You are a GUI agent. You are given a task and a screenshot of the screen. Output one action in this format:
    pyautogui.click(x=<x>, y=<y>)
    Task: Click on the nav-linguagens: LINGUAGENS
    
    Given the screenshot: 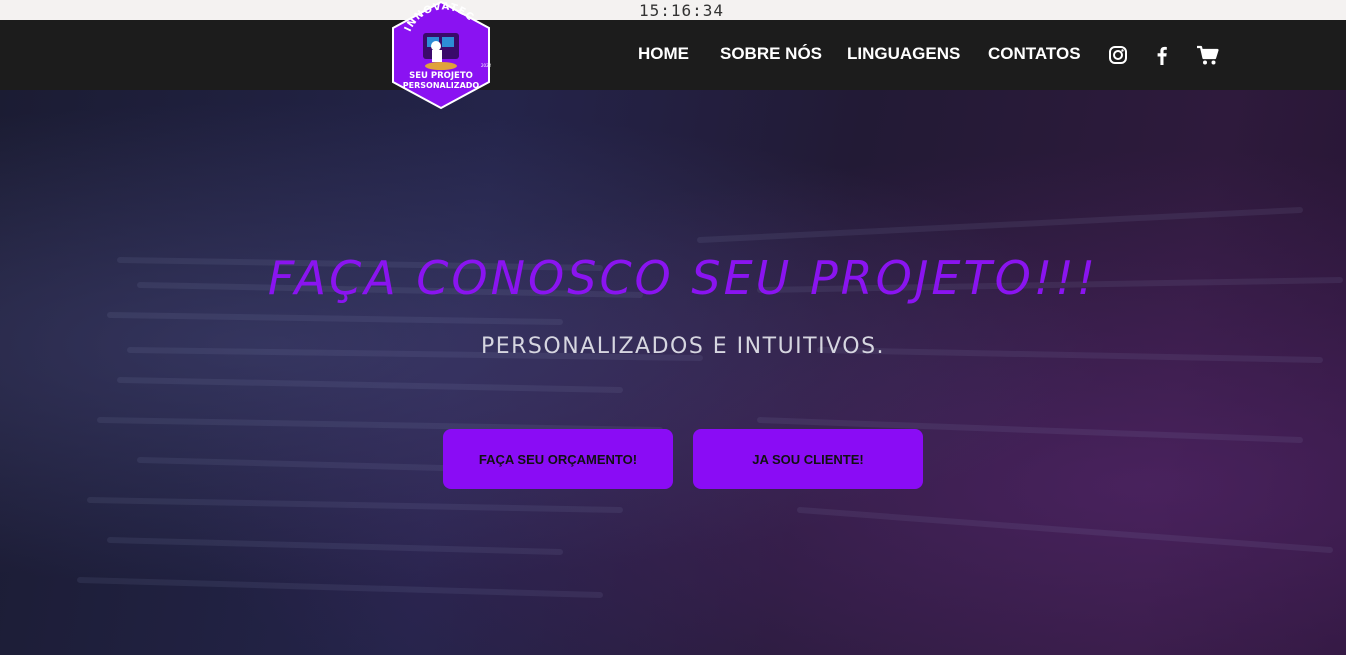 What is the action you would take?
    pyautogui.click(x=903, y=54)
    